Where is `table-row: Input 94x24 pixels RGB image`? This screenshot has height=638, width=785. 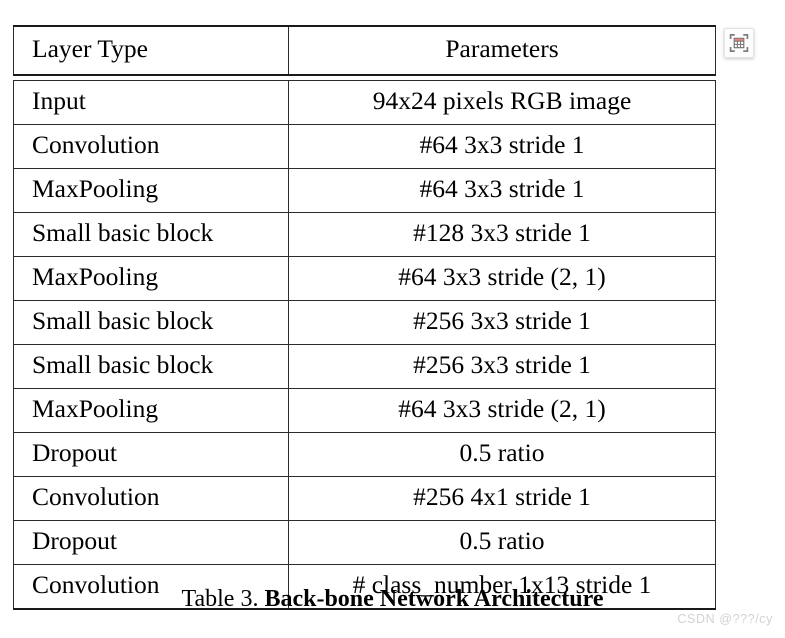 table-row: Input 94x24 pixels RGB image is located at coordinates (364, 102).